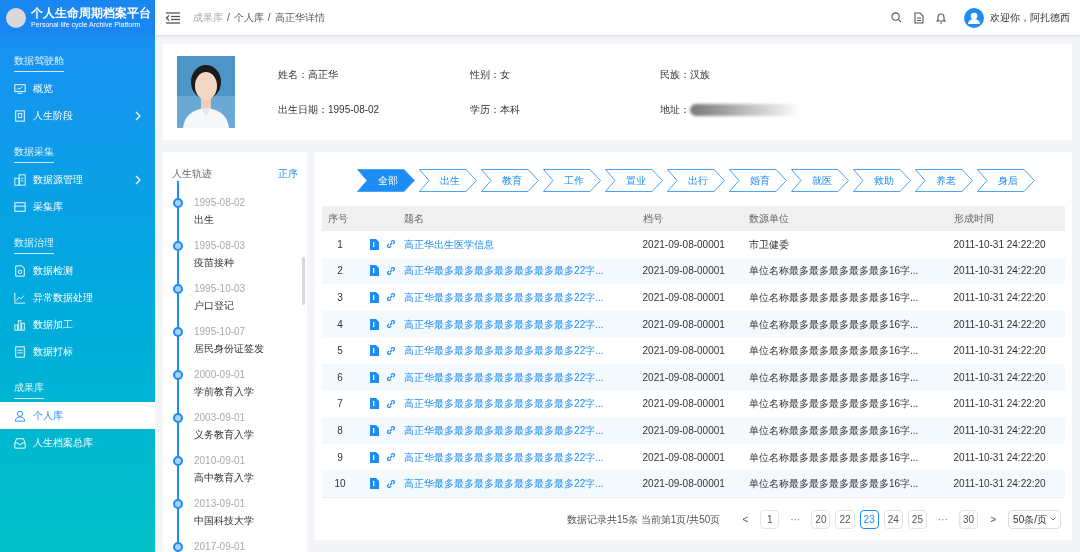 This screenshot has width=1080, height=552. What do you see at coordinates (77, 415) in the screenshot?
I see `sidebar-item: 个人库` at bounding box center [77, 415].